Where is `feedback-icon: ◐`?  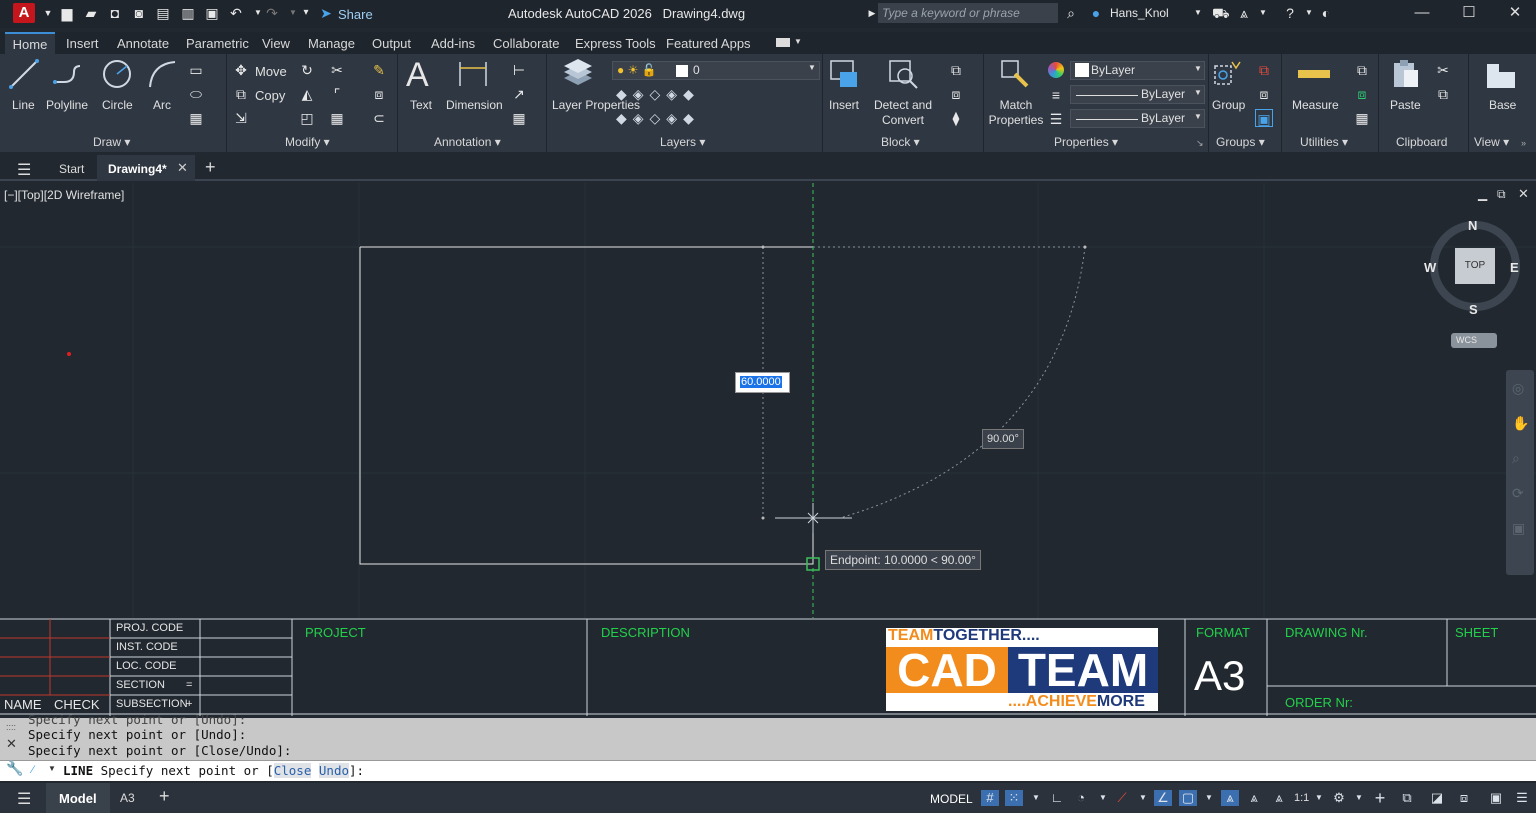
feedback-icon: ◐ is located at coordinates (1326, 13).